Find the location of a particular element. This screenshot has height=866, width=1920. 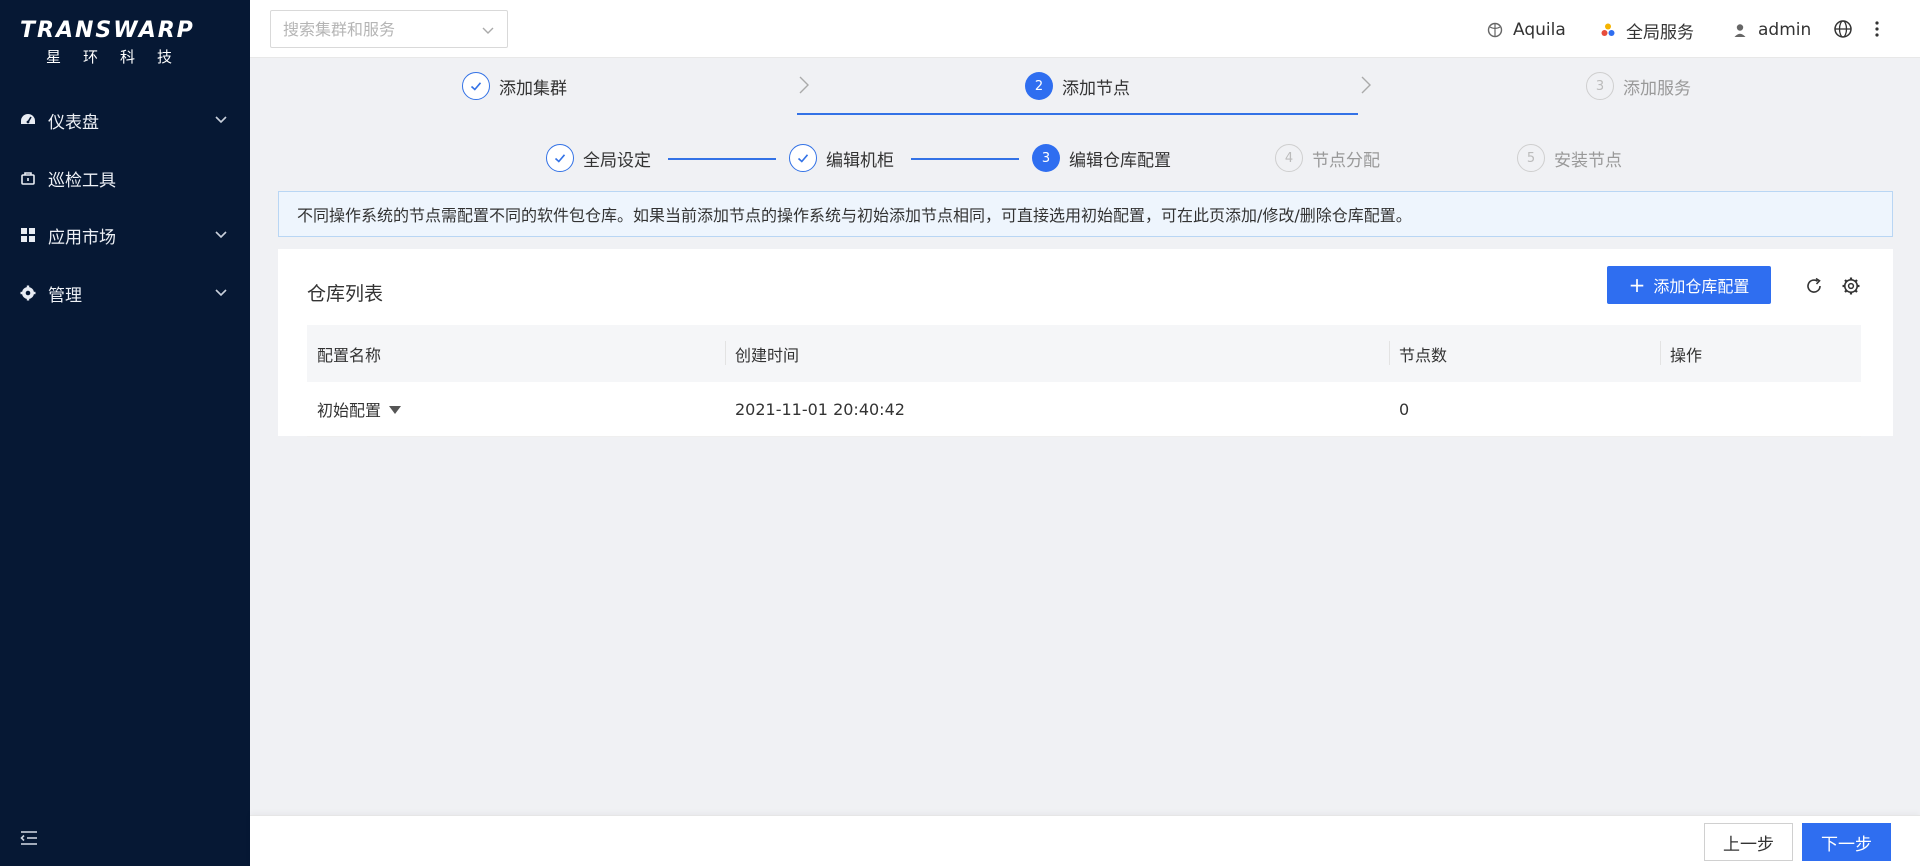

next-step-button: 下一步 is located at coordinates (1846, 842).